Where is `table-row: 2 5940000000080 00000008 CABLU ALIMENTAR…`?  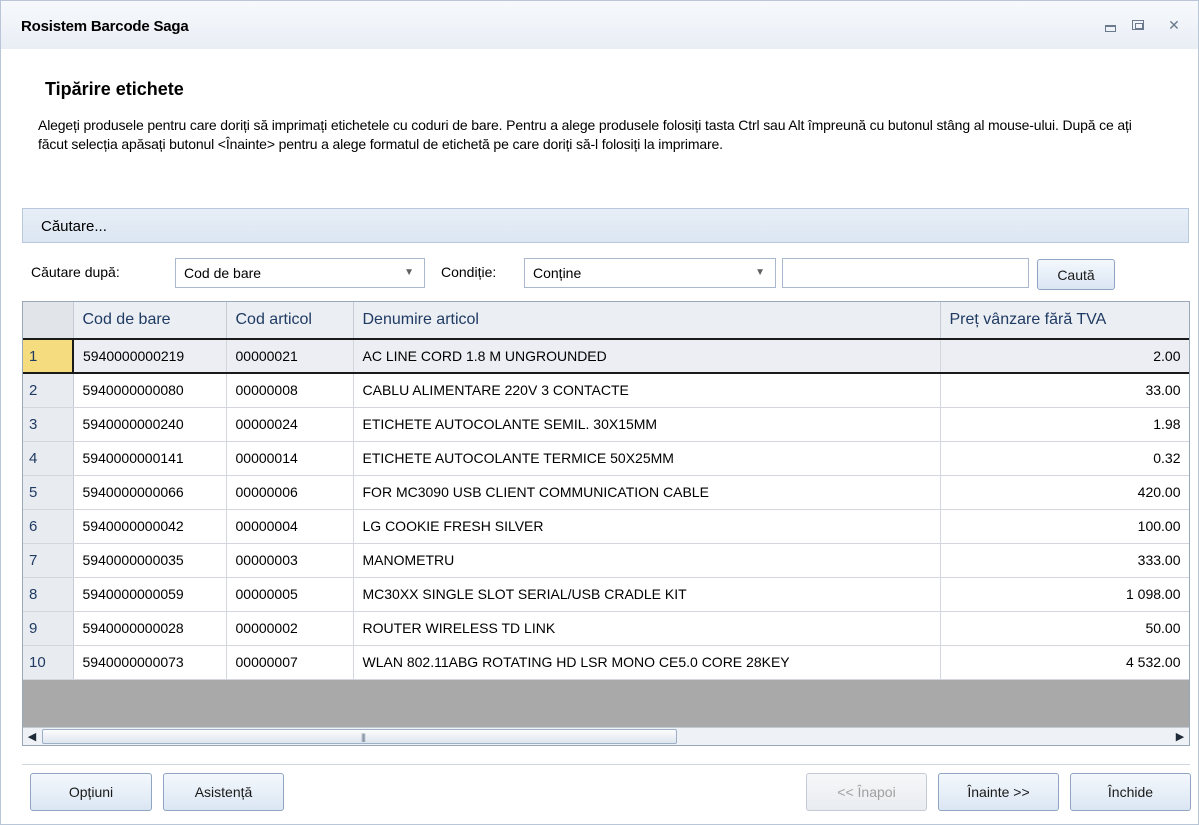 table-row: 2 5940000000080 00000008 CABLU ALIMENTAR… is located at coordinates (606, 390).